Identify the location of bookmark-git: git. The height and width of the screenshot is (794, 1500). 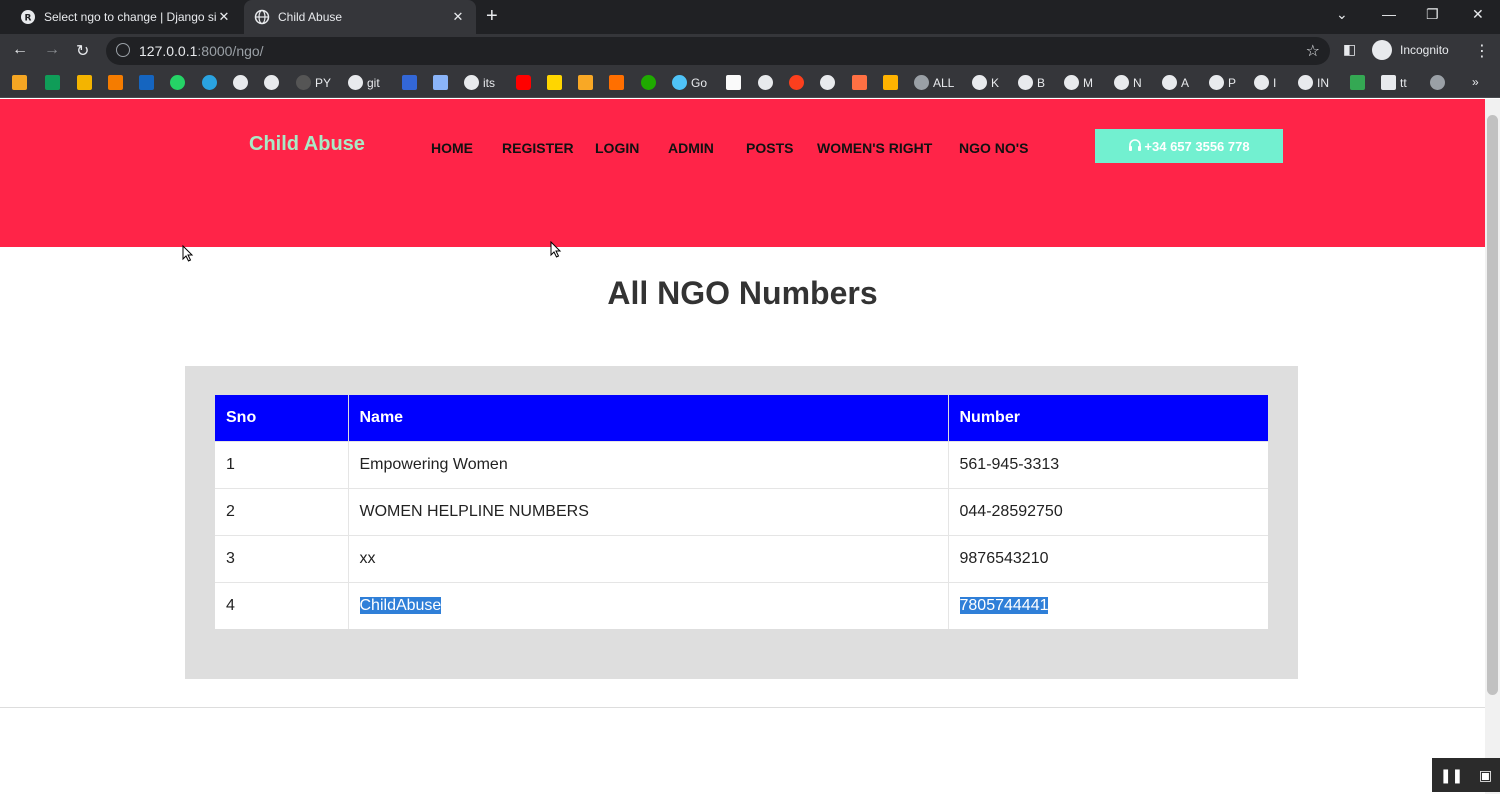
(364, 82).